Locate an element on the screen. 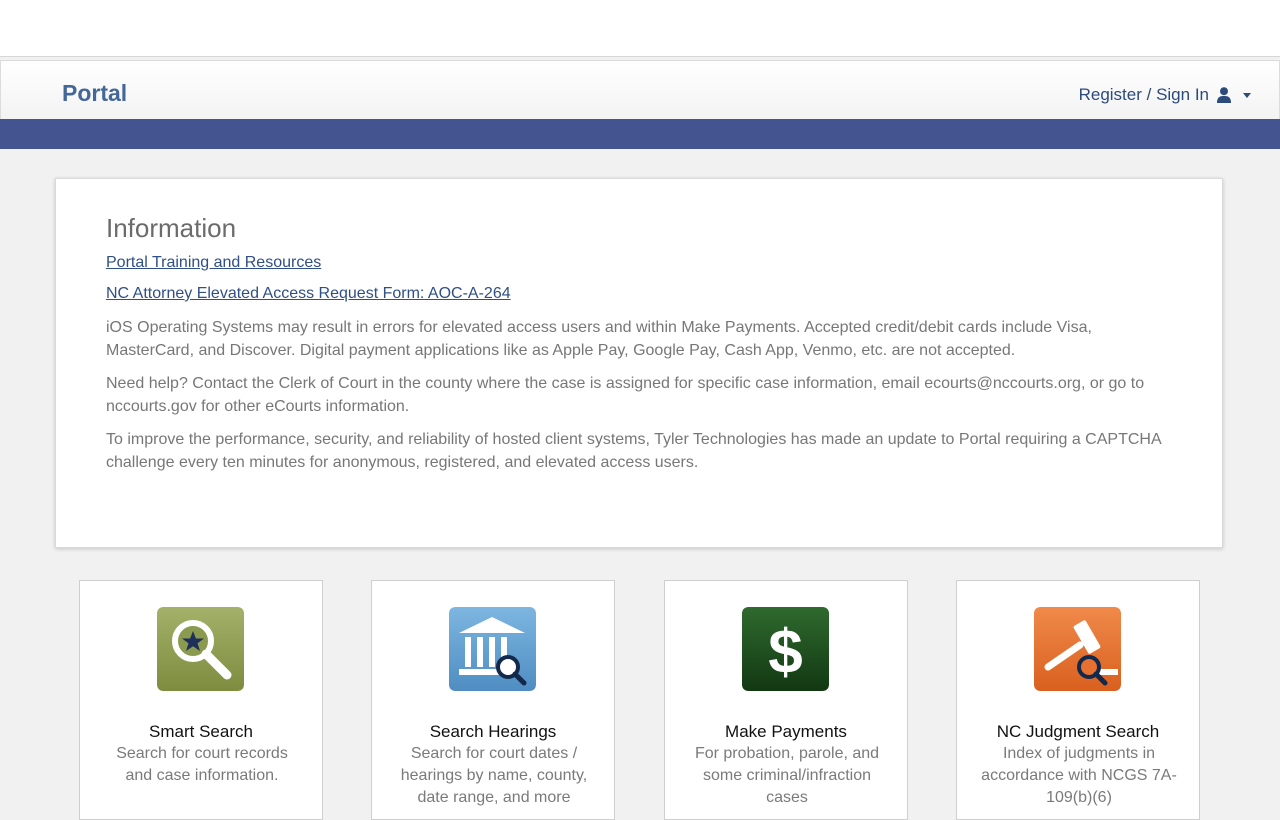  brand-link: Portal is located at coordinates (94, 93).